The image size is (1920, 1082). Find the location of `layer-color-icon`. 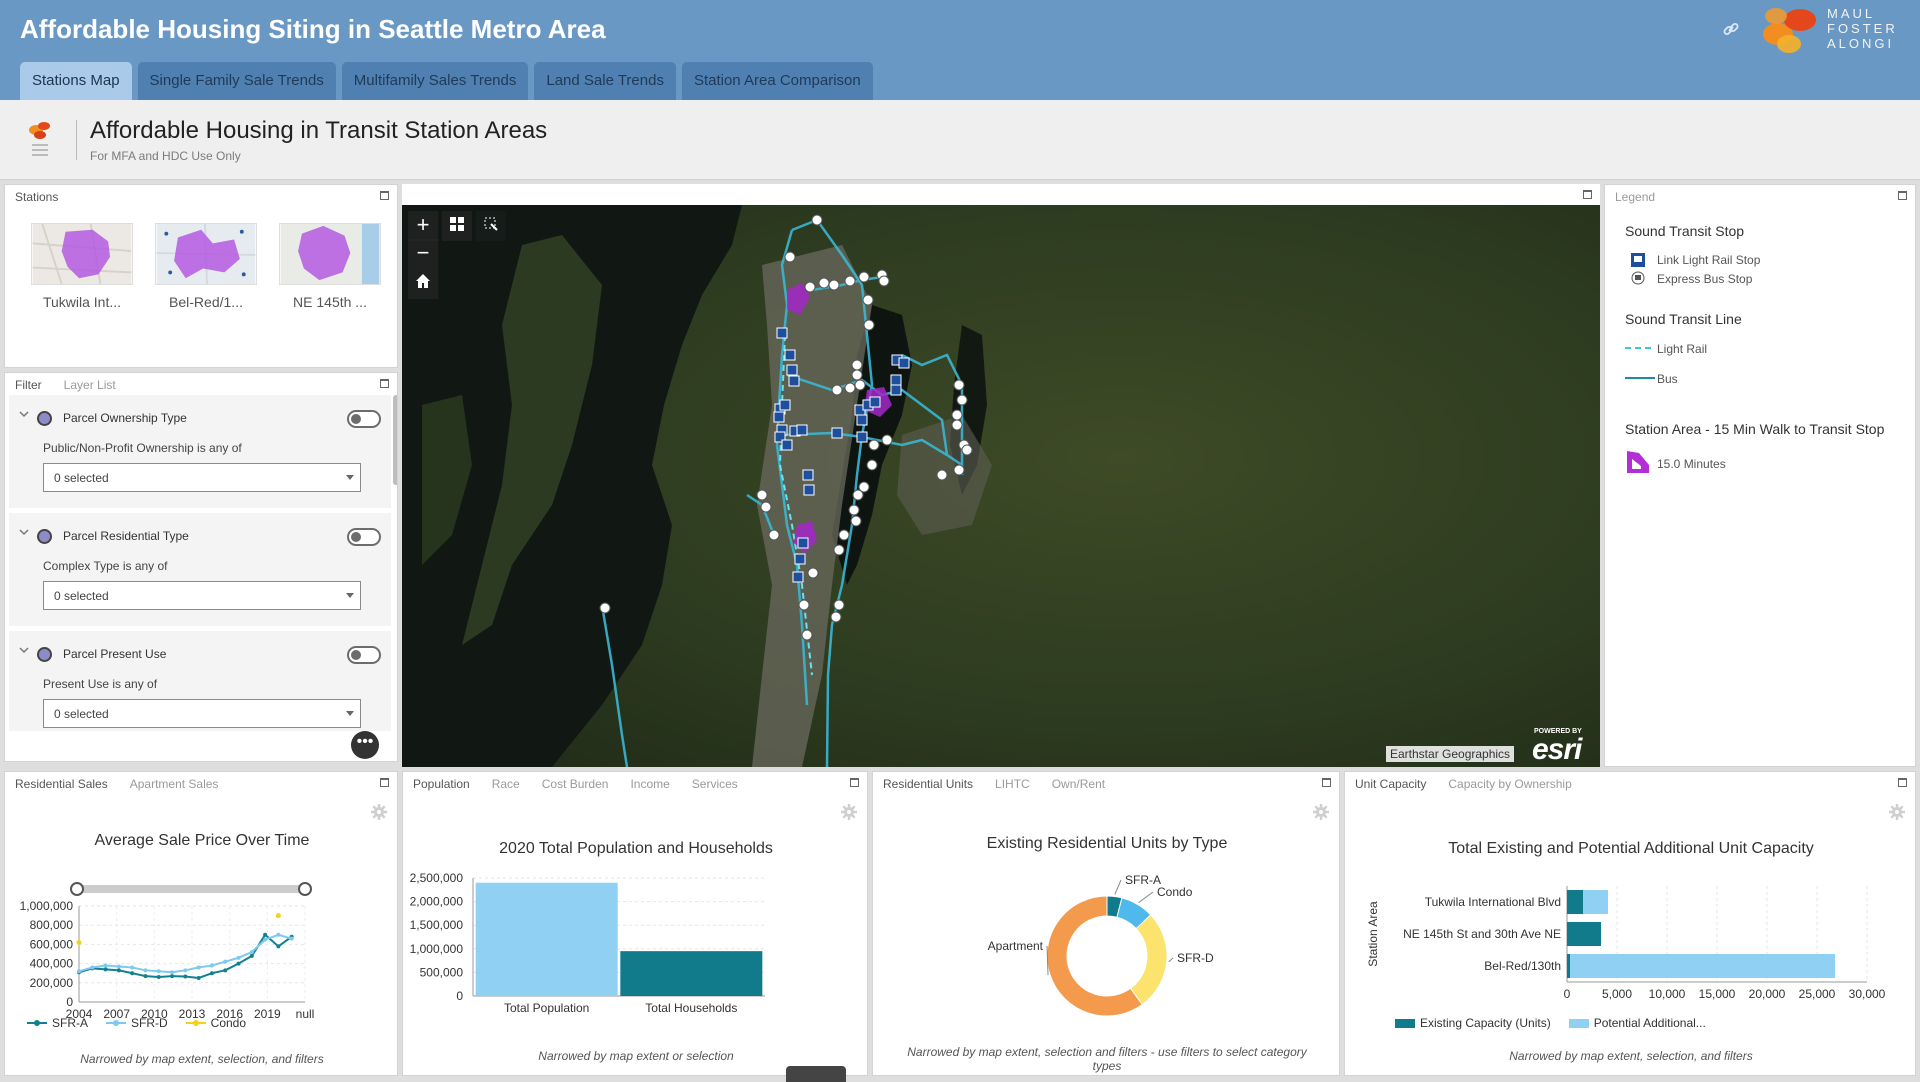

layer-color-icon is located at coordinates (44, 654).